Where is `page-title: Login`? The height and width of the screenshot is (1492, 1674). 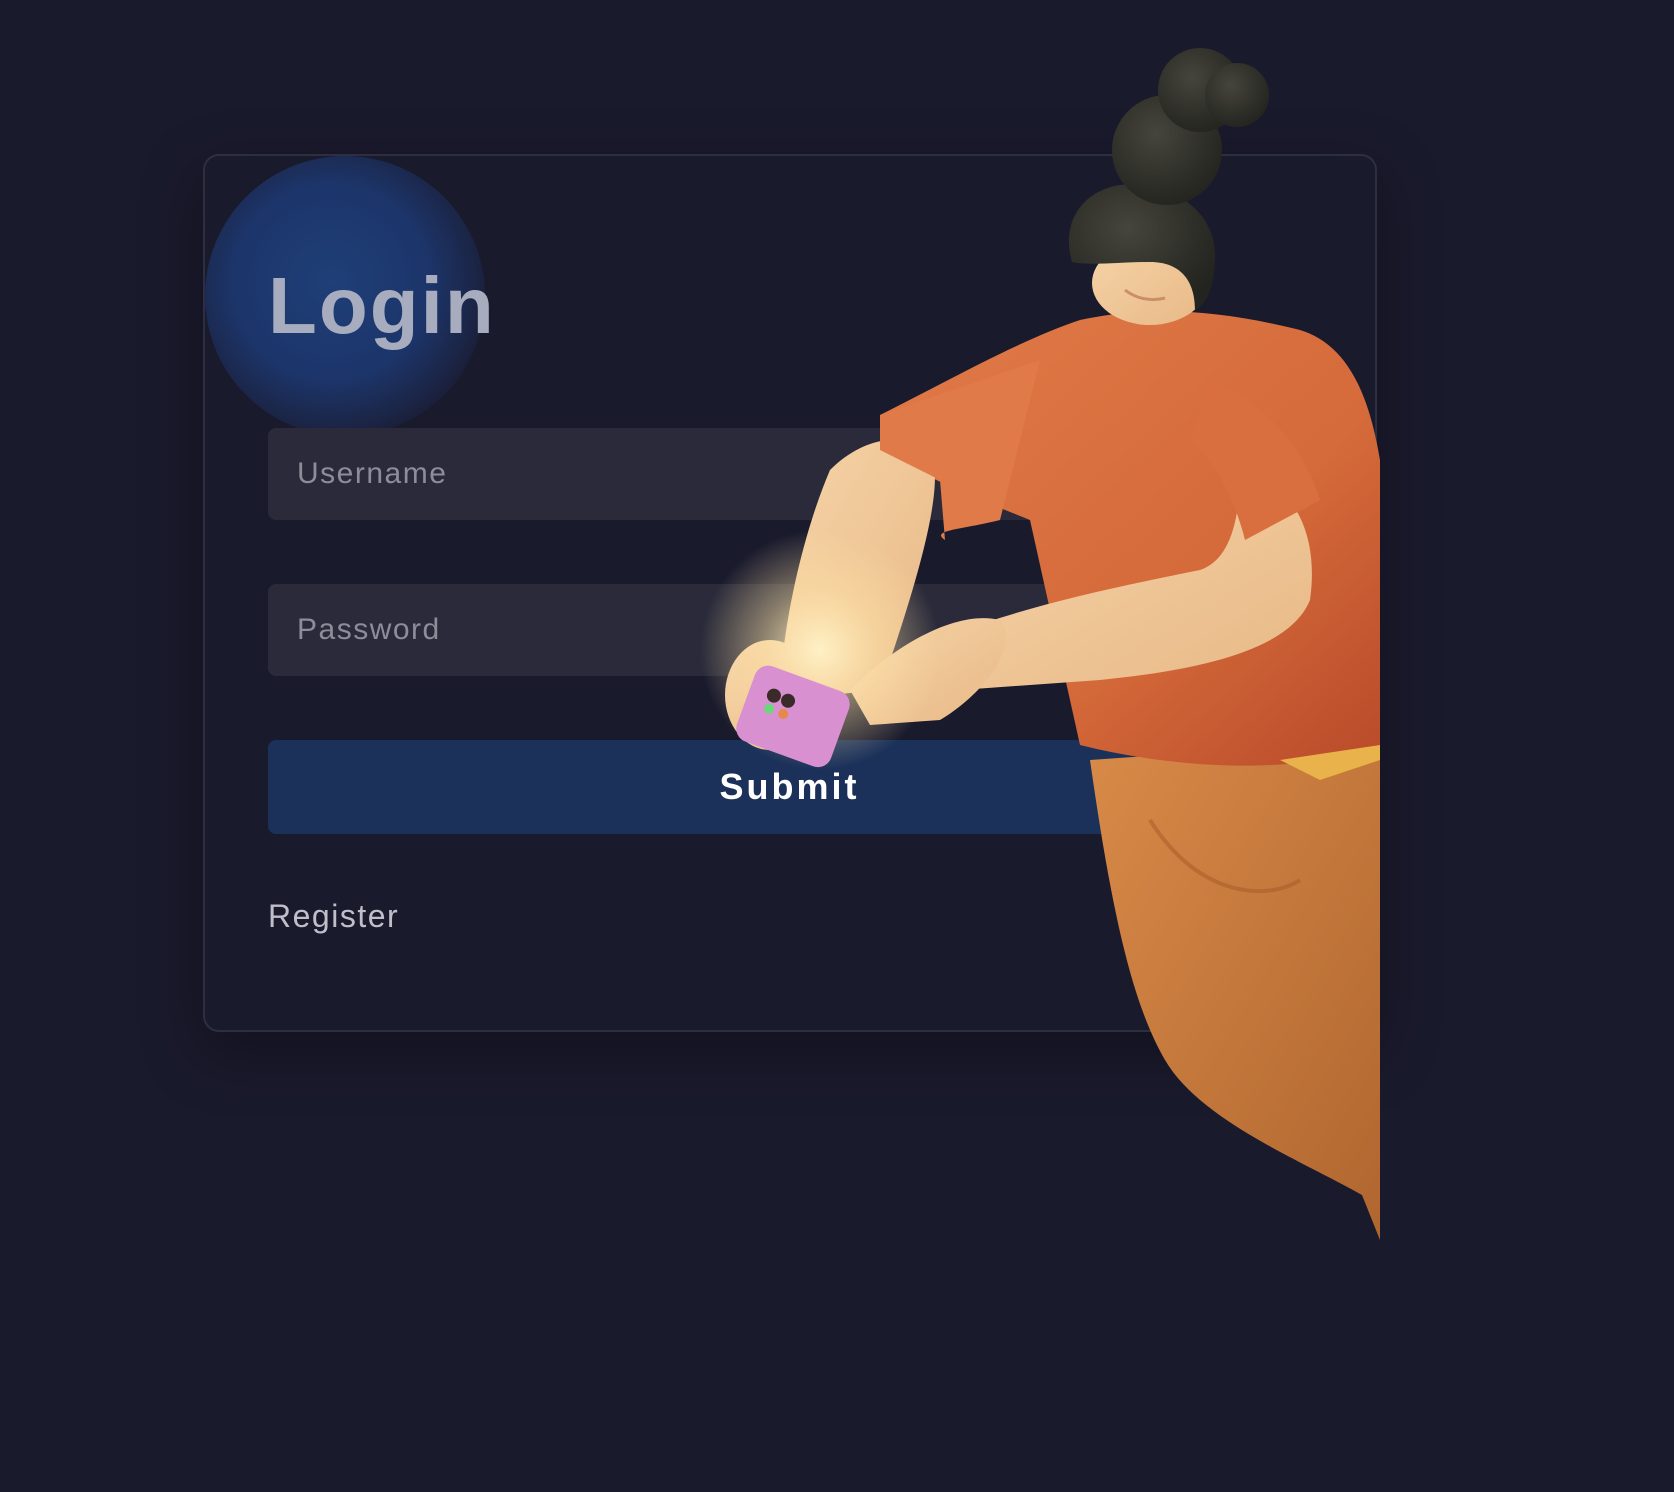 page-title: Login is located at coordinates (382, 305).